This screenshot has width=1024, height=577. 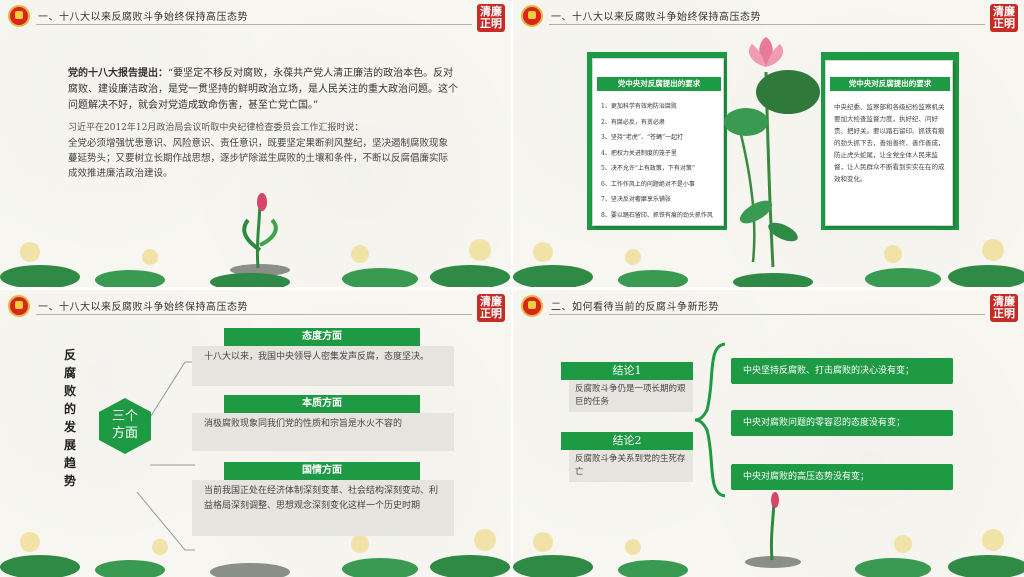 What do you see at coordinates (124, 425) in the screenshot?
I see `hexagon-label: 三个 方面` at bounding box center [124, 425].